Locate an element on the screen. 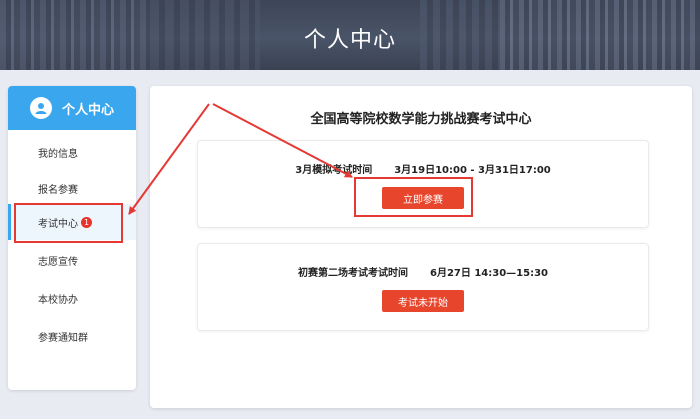  sidebar-item-label: 参赛通知群 is located at coordinates (63, 338).